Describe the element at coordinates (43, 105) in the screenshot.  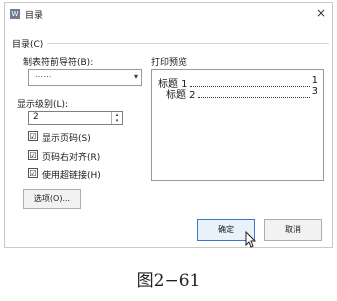
I see `show-levels-label: 显示级别(L):` at that location.